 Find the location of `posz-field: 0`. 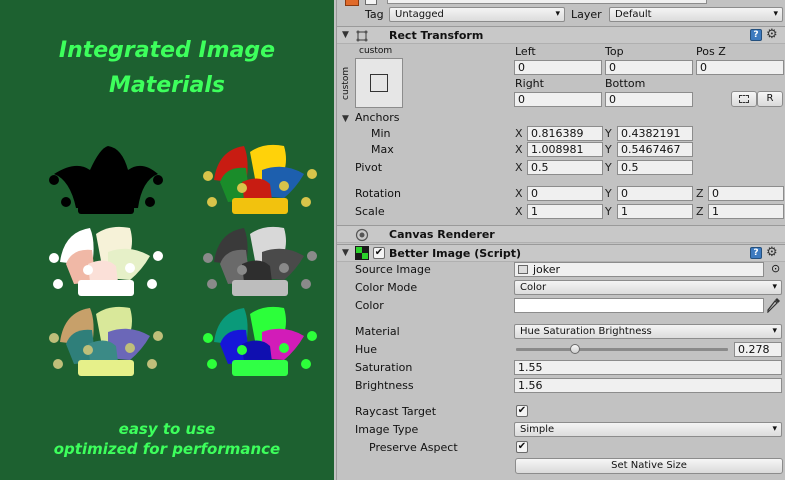

posz-field: 0 is located at coordinates (740, 67).